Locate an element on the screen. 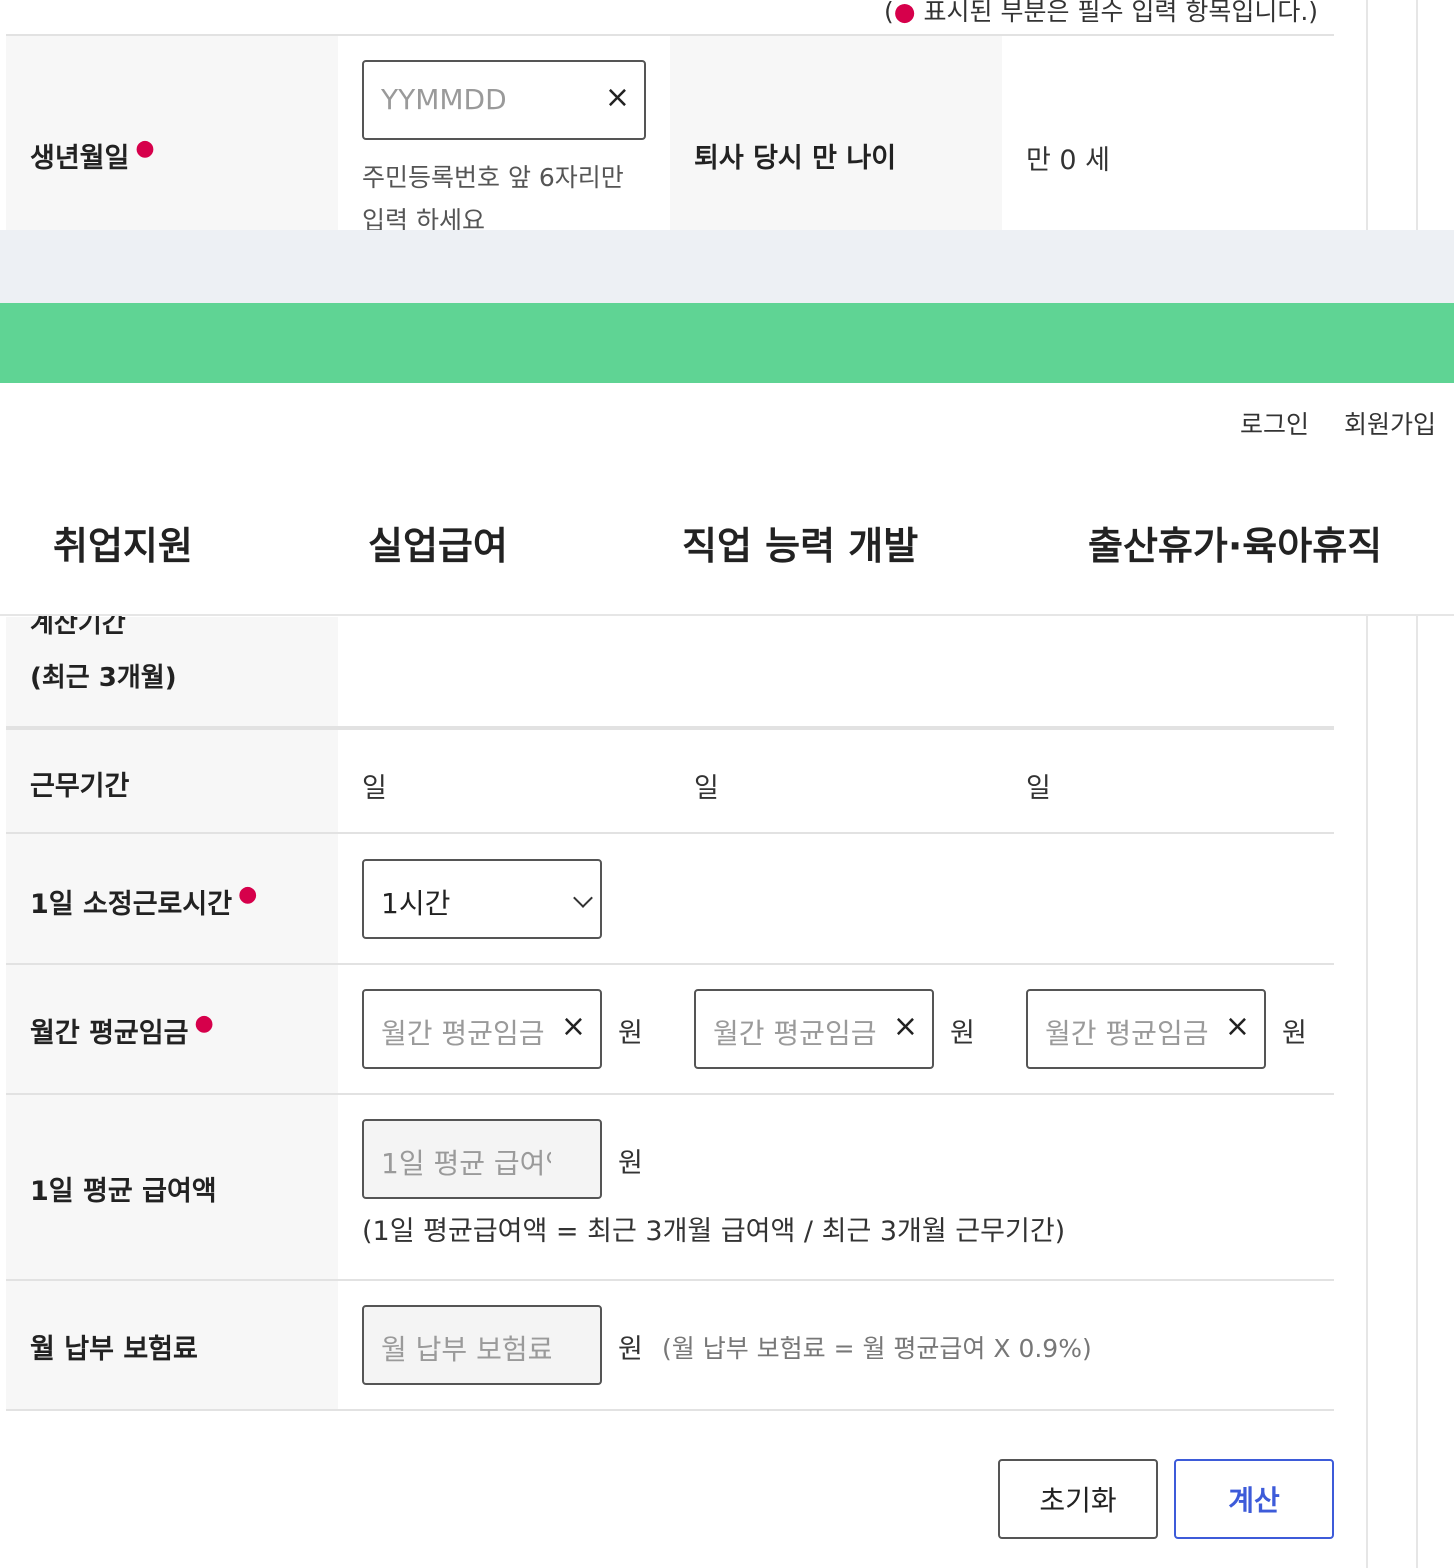 Image resolution: width=1454 pixels, height=1568 pixels. chevron-down-icon is located at coordinates (583, 898).